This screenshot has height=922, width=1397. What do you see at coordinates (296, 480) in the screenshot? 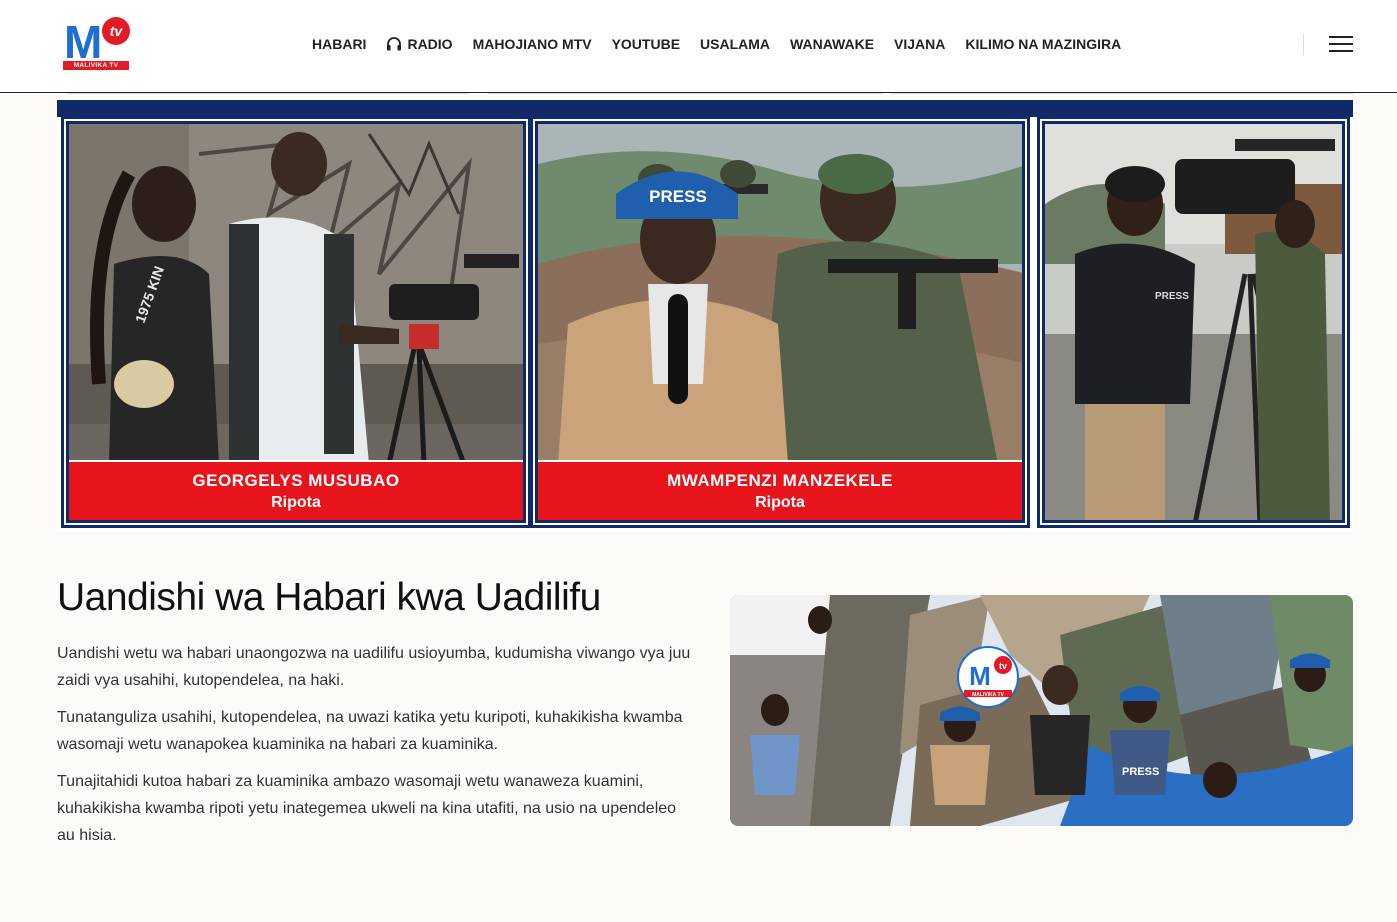
I see `reporter-name-1: GEORGELYS MUSUBAO` at bounding box center [296, 480].